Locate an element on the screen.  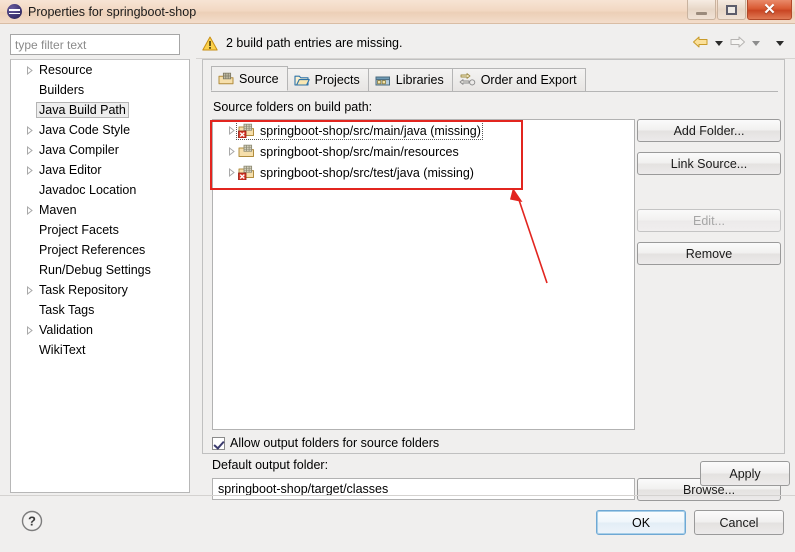
sidebar-item-resource: Resource is located at coordinates (100, 70).